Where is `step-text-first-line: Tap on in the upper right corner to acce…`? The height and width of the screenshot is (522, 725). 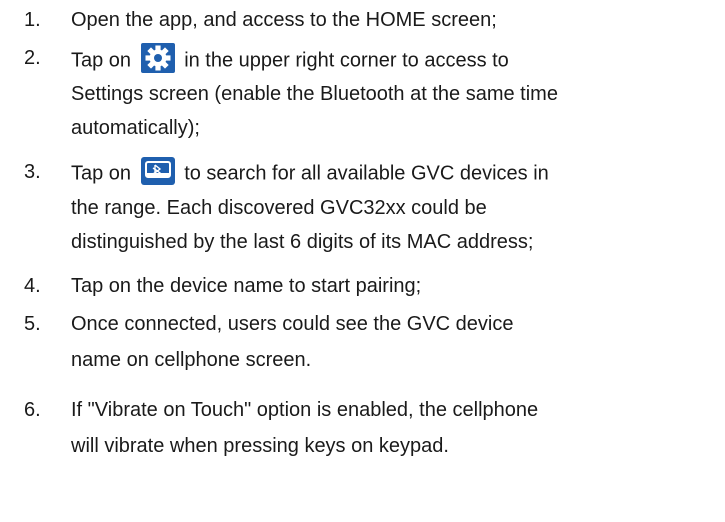
step-text-first-line: Tap on in the upper right corner to acce… is located at coordinates (290, 59).